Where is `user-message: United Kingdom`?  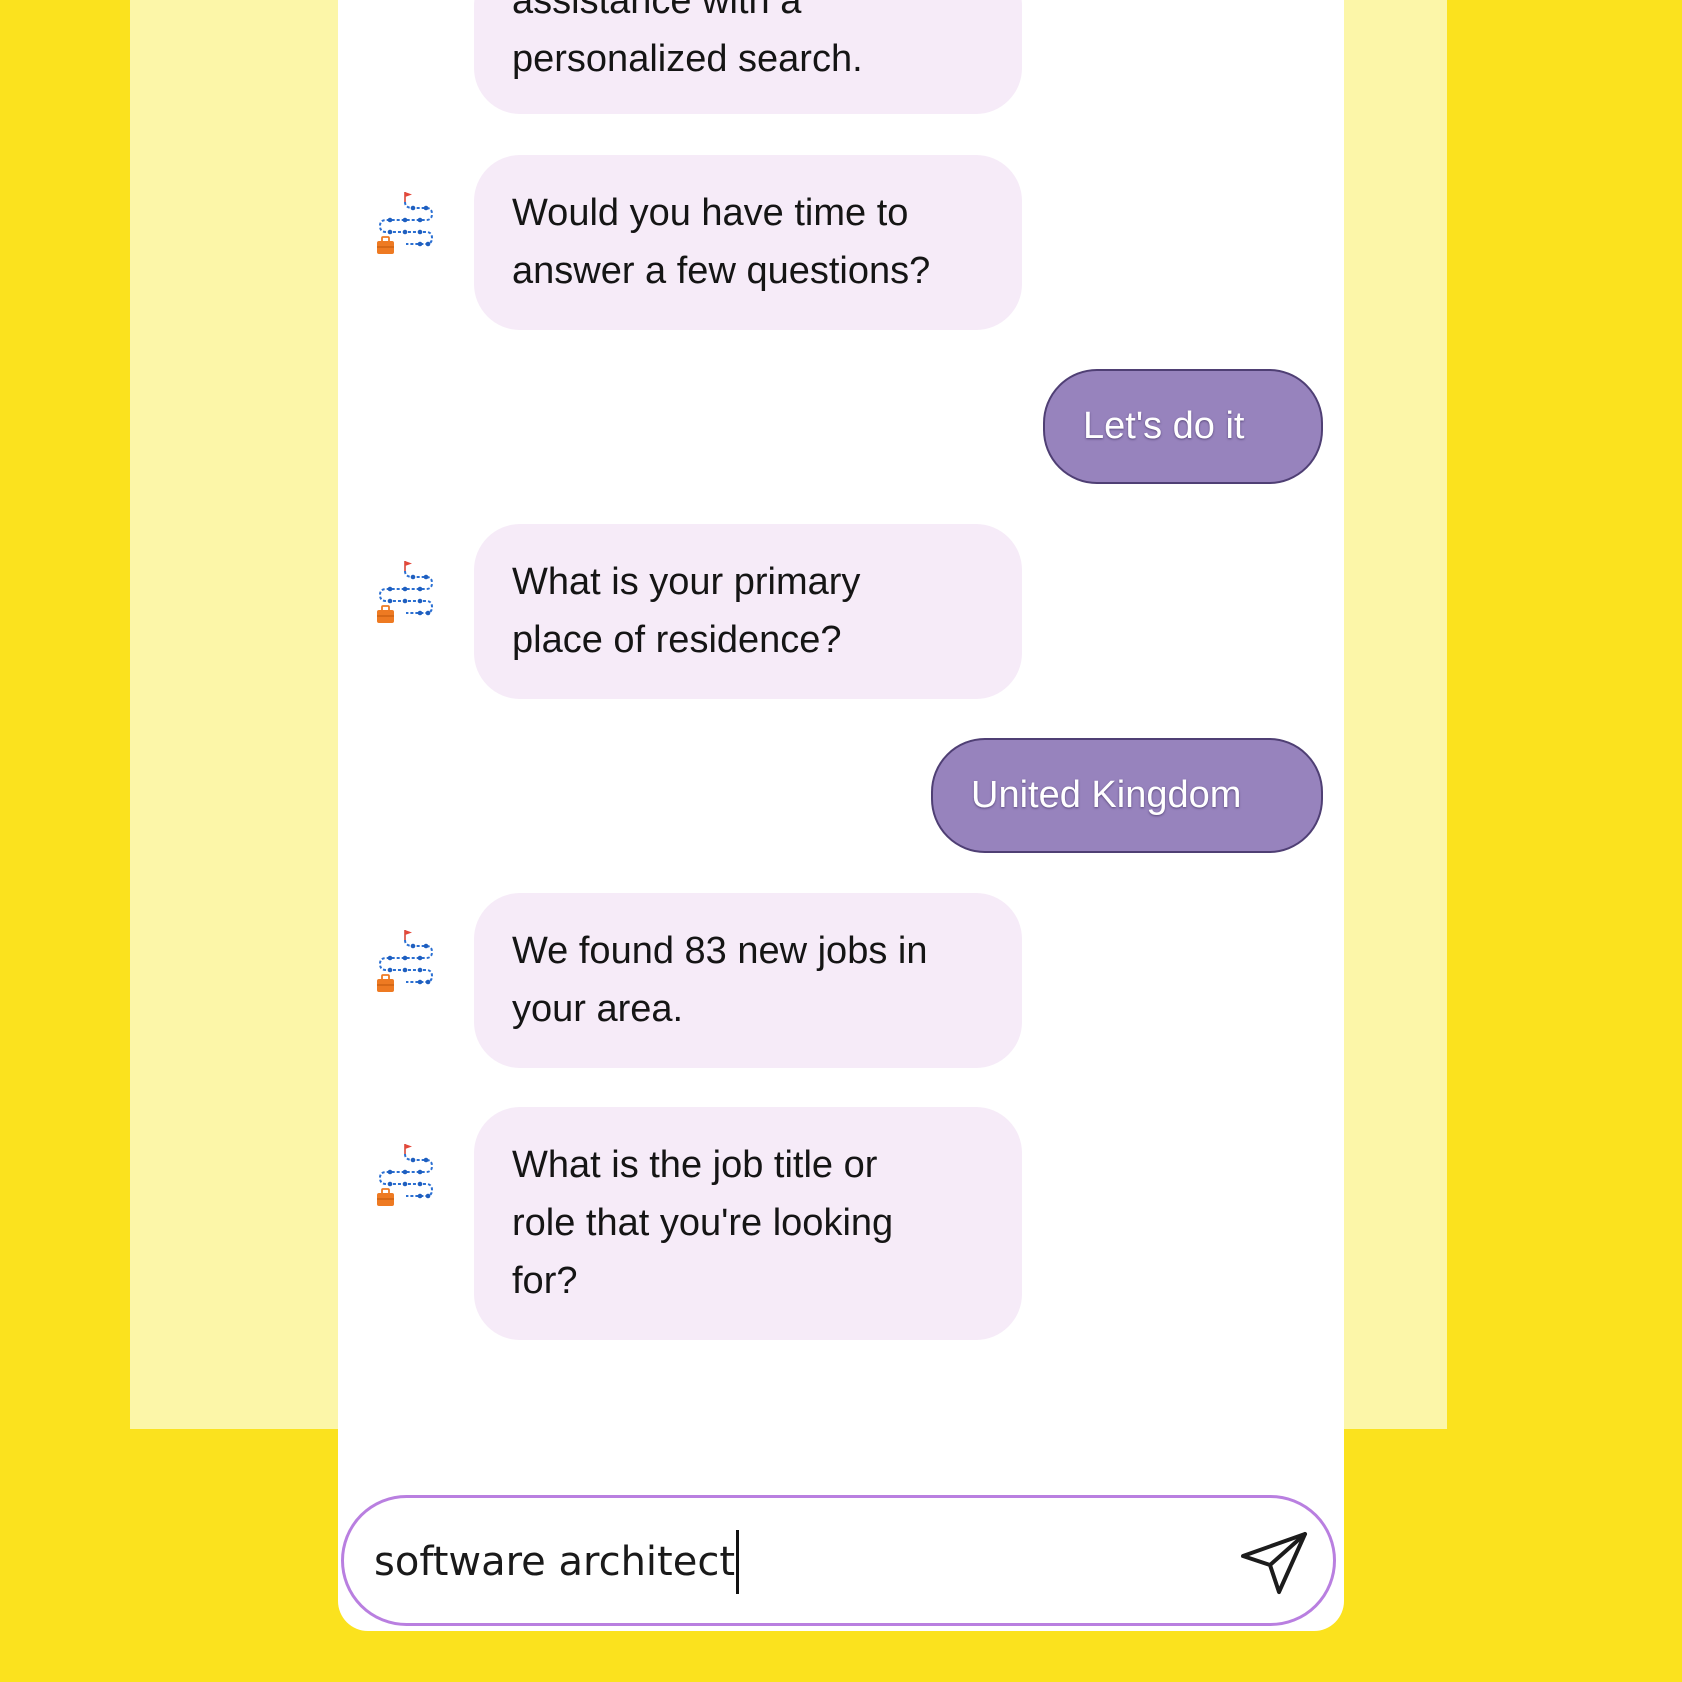 user-message: United Kingdom is located at coordinates (1127, 795).